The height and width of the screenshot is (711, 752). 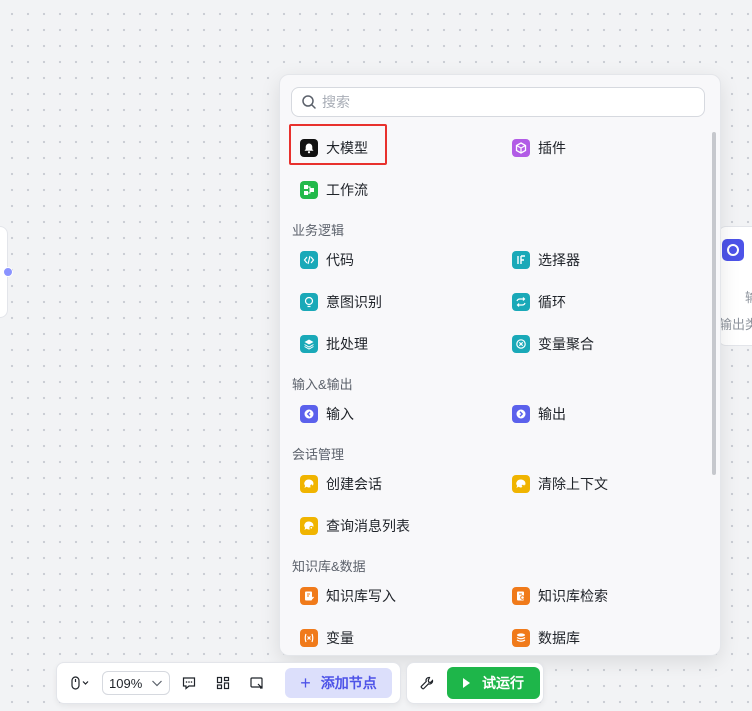 I want to click on section-title-knowledge-data: 知识库&数据, so click(x=329, y=566).